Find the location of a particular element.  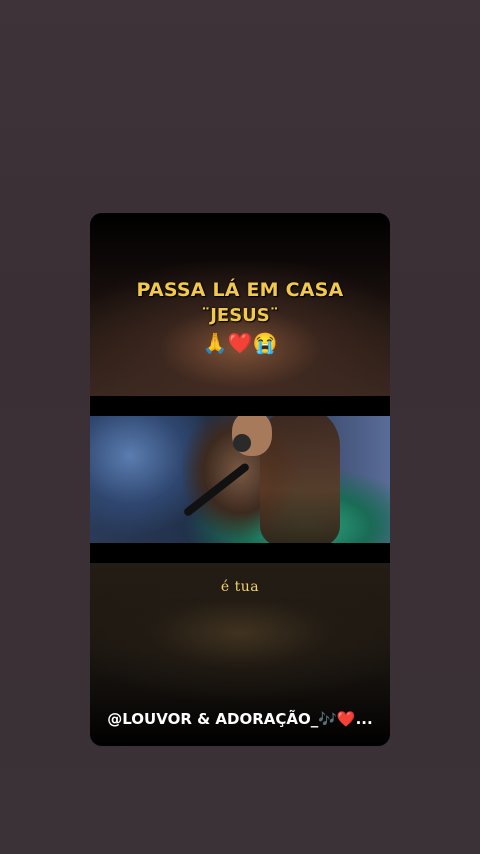

letterbox-top is located at coordinates (240, 406).